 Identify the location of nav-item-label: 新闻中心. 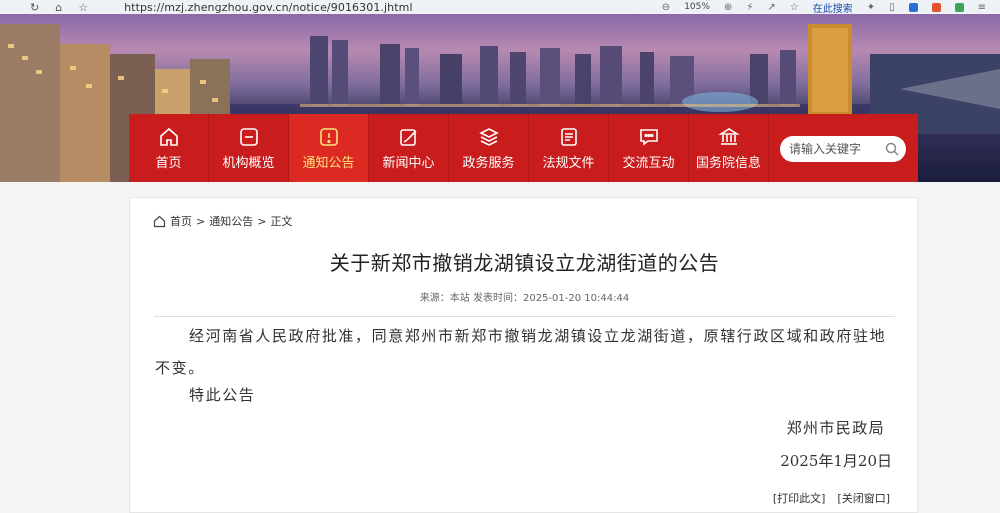
(408, 163).